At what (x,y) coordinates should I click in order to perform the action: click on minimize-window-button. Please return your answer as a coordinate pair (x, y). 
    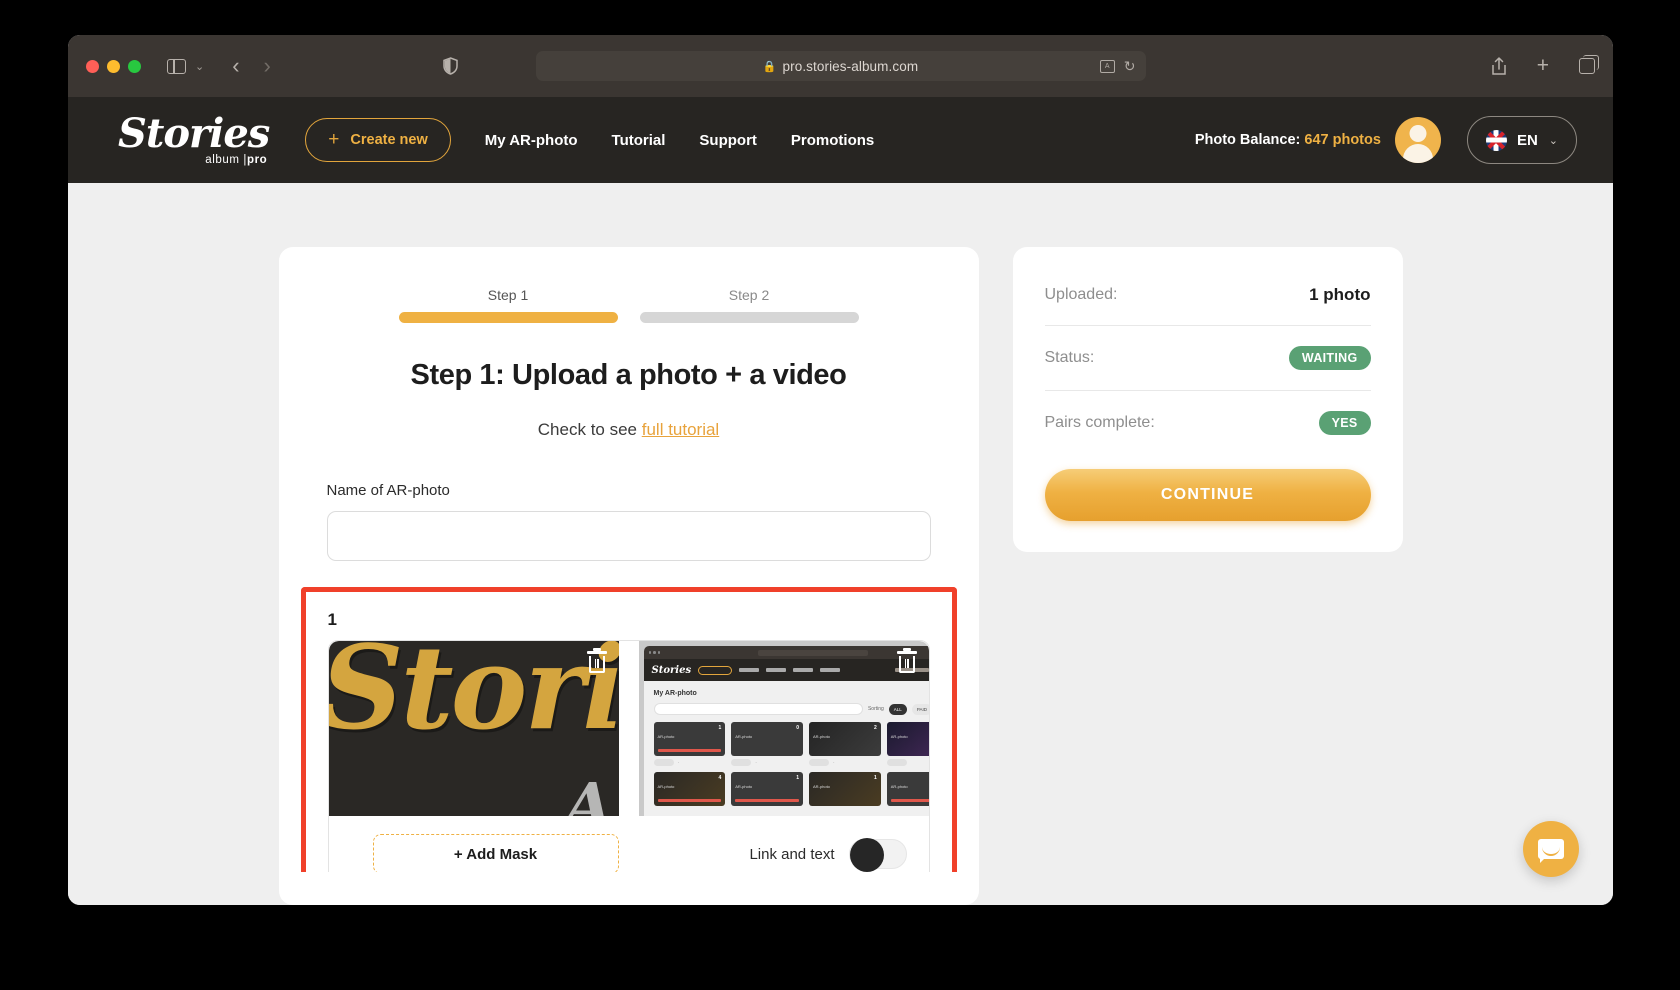
    Looking at the image, I should click on (113, 66).